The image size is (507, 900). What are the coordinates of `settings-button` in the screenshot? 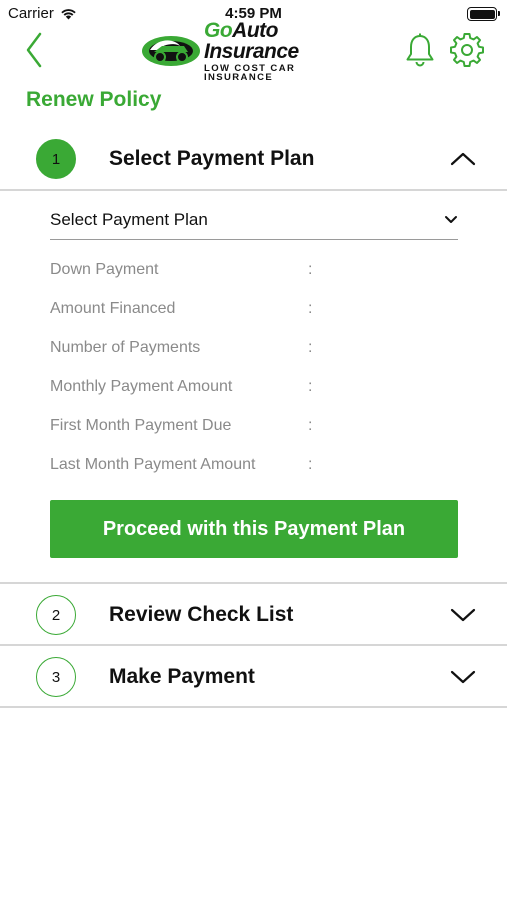 It's located at (467, 50).